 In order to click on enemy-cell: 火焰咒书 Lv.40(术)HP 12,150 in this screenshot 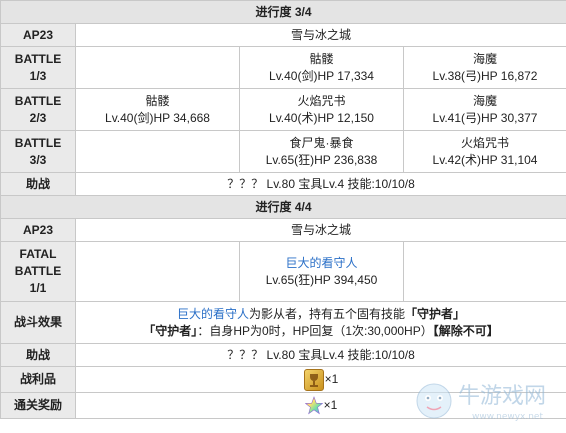, I will do `click(321, 109)`.